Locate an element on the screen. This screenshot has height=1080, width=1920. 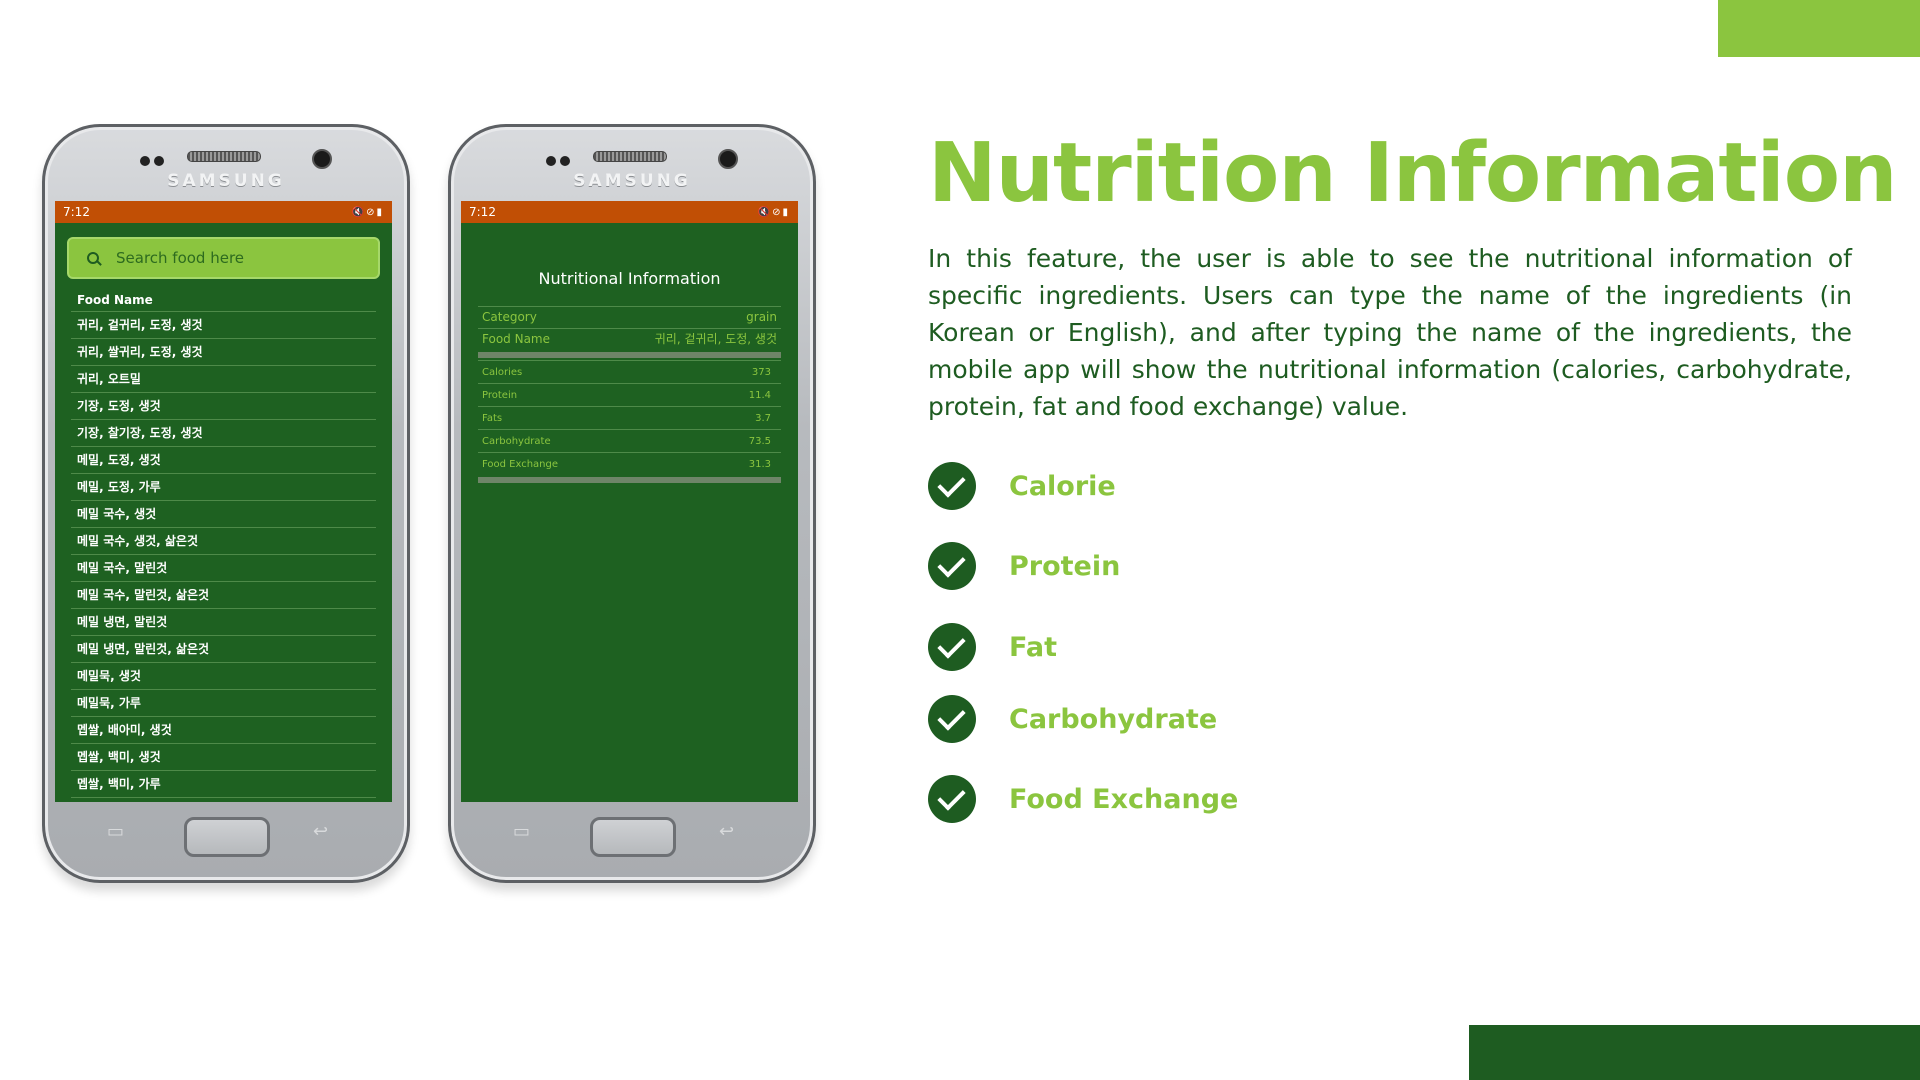
feature-item: Calorie is located at coordinates (1022, 486).